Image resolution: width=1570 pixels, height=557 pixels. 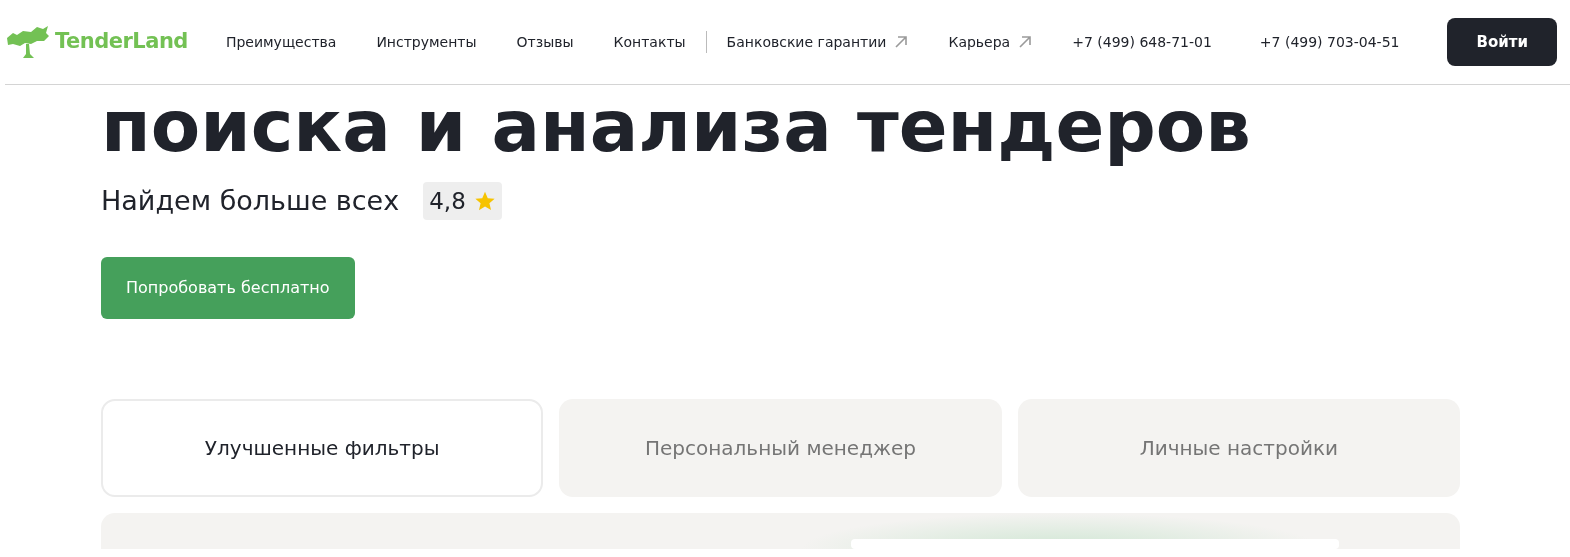 What do you see at coordinates (780, 448) in the screenshot?
I see `tab: Персональный менеджер` at bounding box center [780, 448].